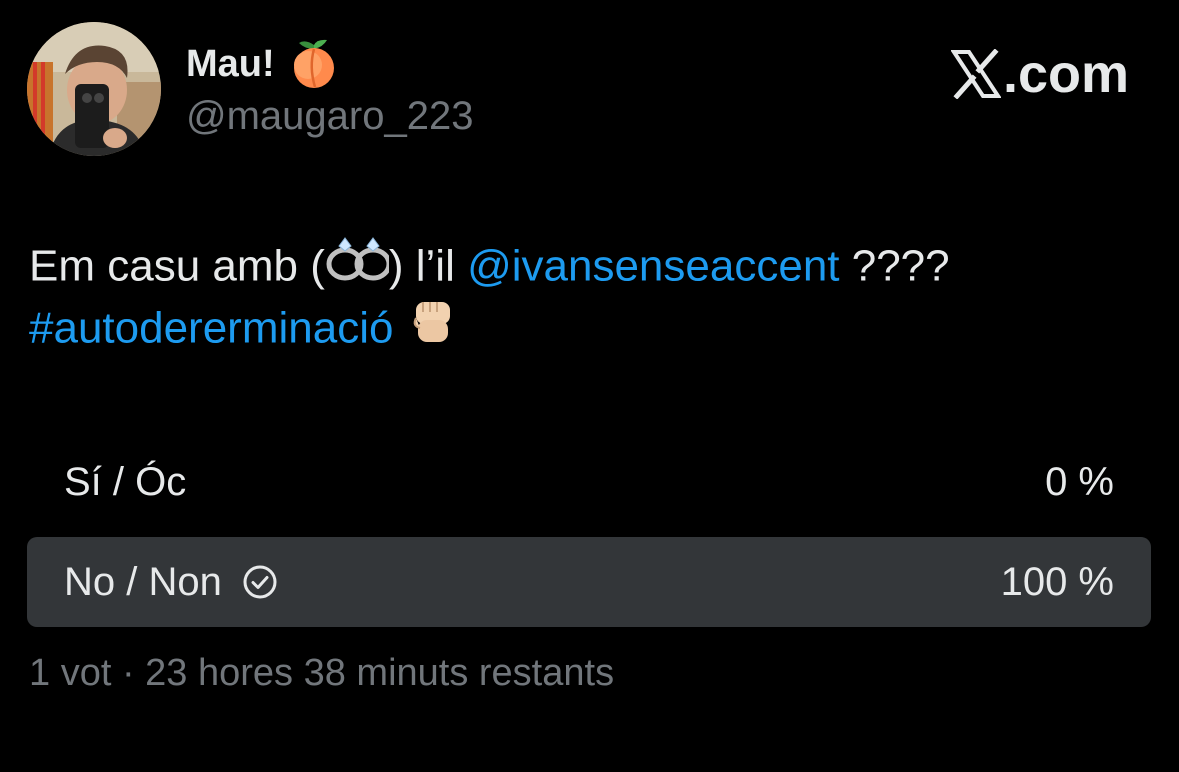 This screenshot has height=772, width=1179. Describe the element at coordinates (125, 481) in the screenshot. I see `poll-option-1-label: Sí / Óc` at that location.